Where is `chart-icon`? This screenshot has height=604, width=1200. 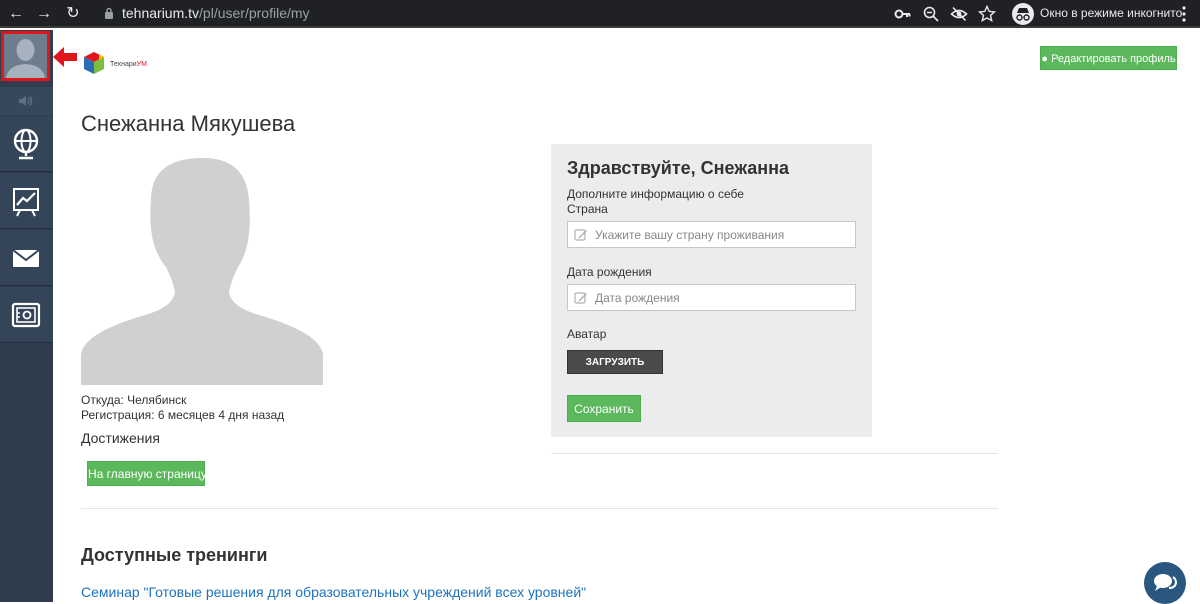
chart-icon is located at coordinates (26, 202).